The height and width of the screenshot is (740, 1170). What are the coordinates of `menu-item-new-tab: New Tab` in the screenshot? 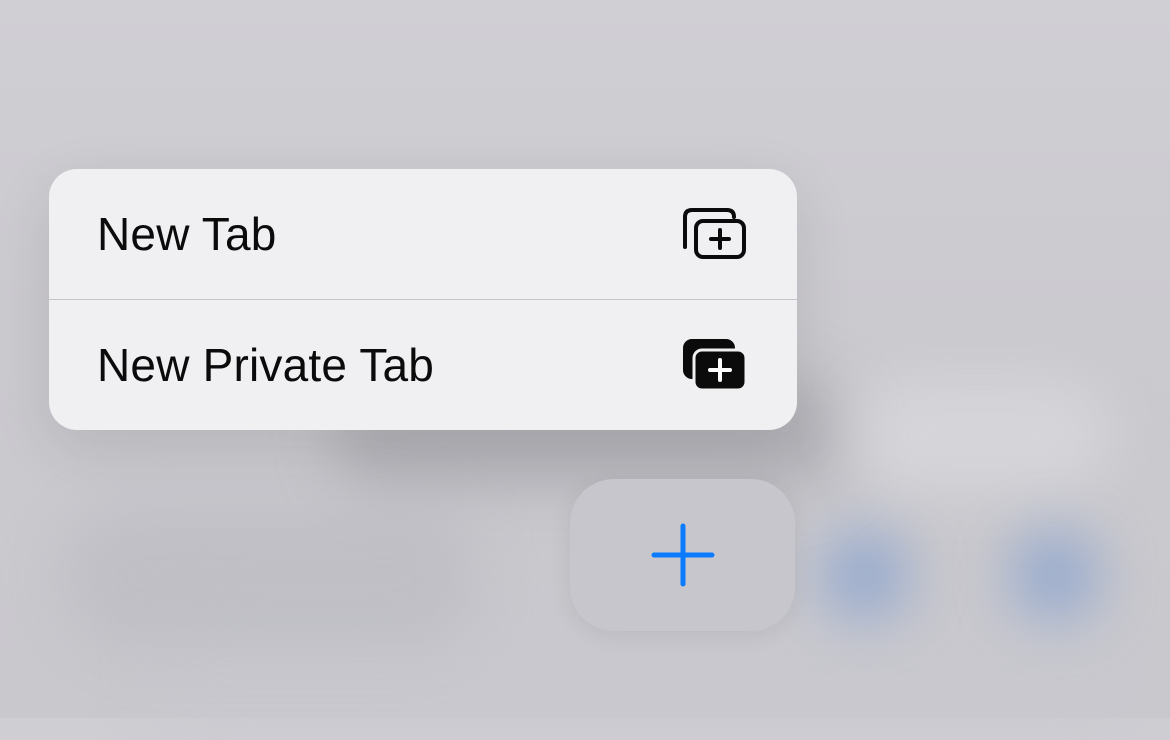 It's located at (423, 234).